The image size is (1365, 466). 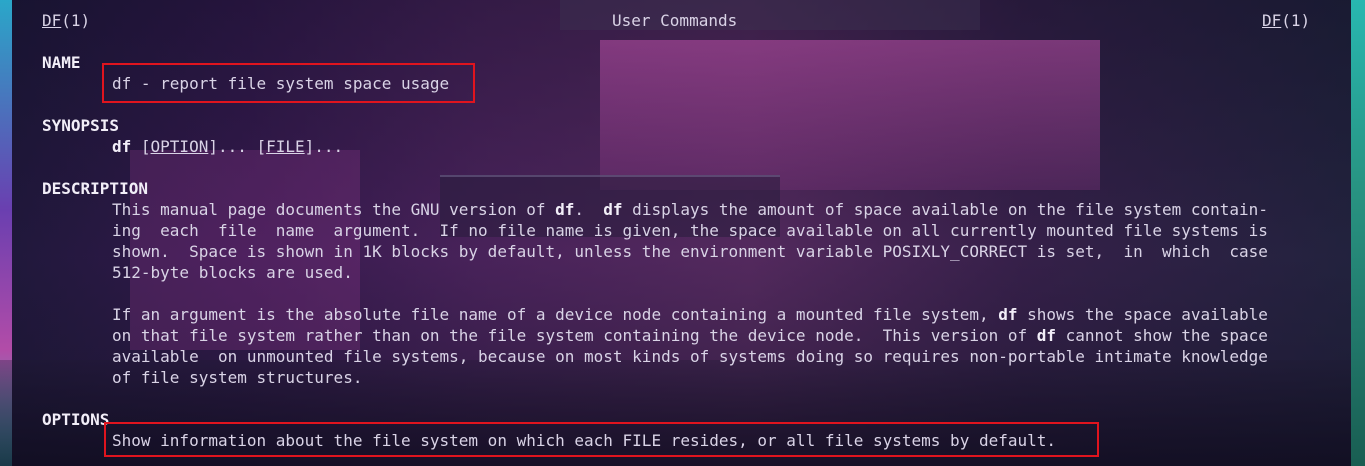 What do you see at coordinates (237, 146) in the screenshot?
I see `synopsis-text: ]... [` at bounding box center [237, 146].